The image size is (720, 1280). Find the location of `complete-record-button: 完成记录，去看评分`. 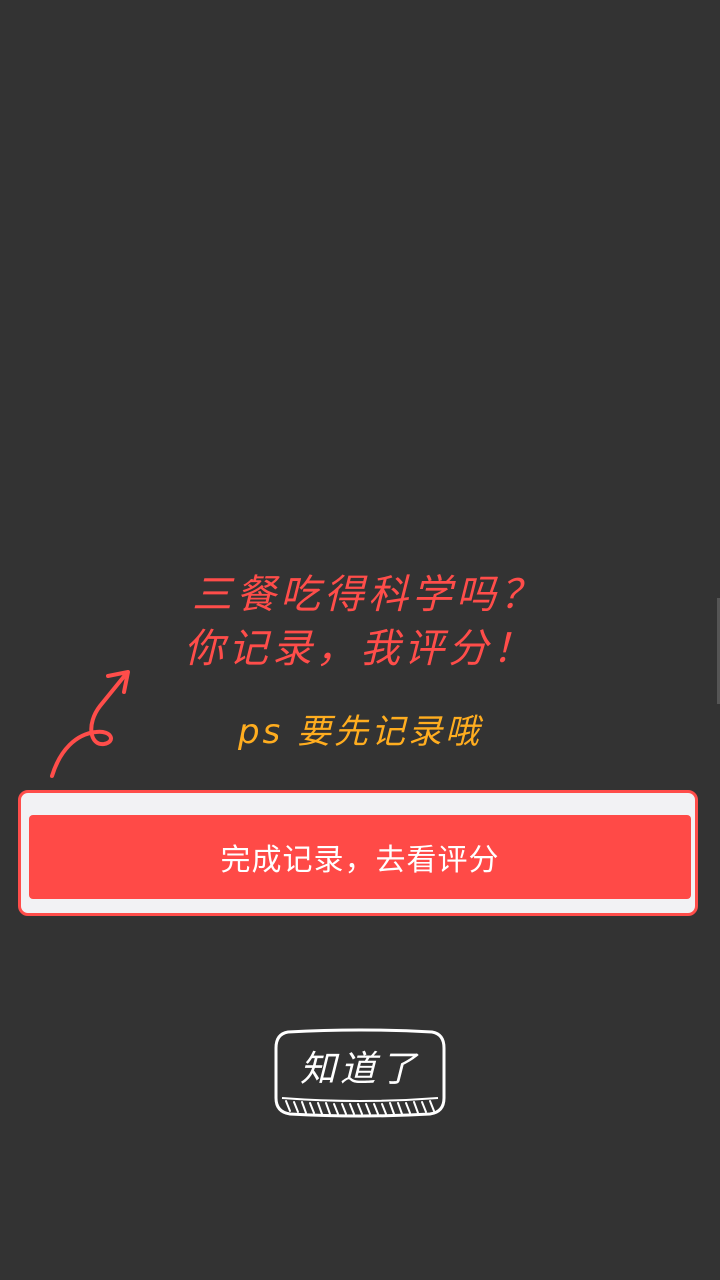

complete-record-button: 完成记录，去看评分 is located at coordinates (360, 857).